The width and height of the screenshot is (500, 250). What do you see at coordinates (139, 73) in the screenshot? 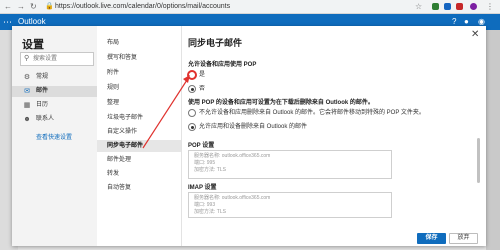
I see `subnav-attachments: 附件` at bounding box center [139, 73].